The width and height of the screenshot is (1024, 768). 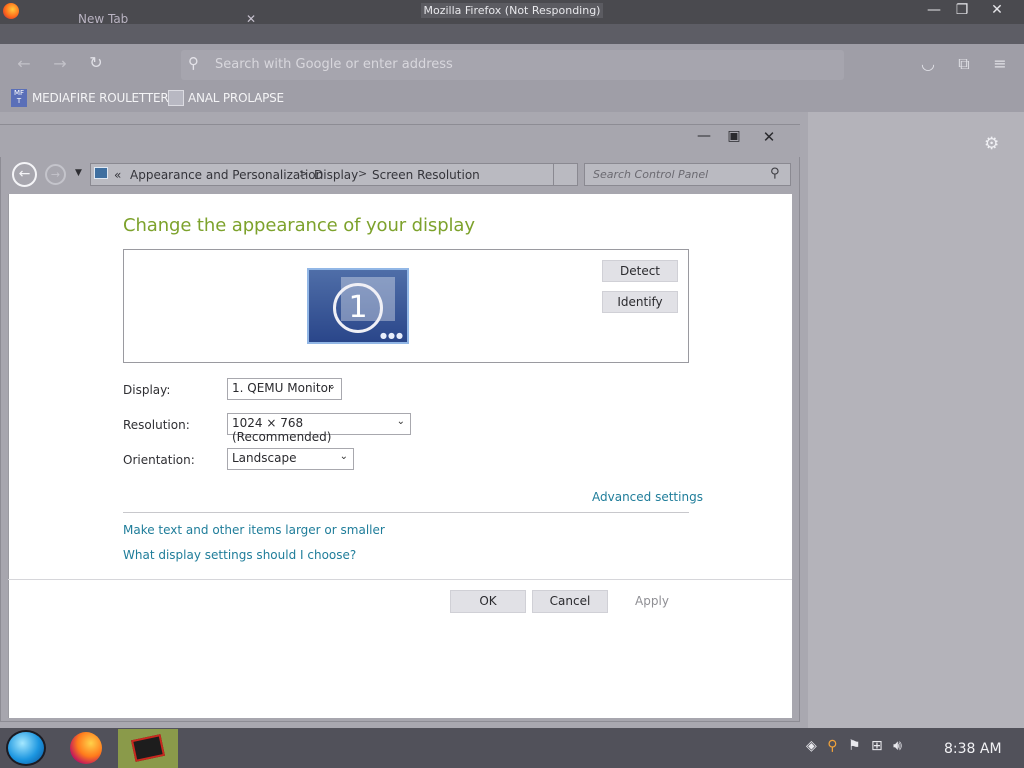 I want to click on cancel-button: Cancel, so click(x=570, y=601).